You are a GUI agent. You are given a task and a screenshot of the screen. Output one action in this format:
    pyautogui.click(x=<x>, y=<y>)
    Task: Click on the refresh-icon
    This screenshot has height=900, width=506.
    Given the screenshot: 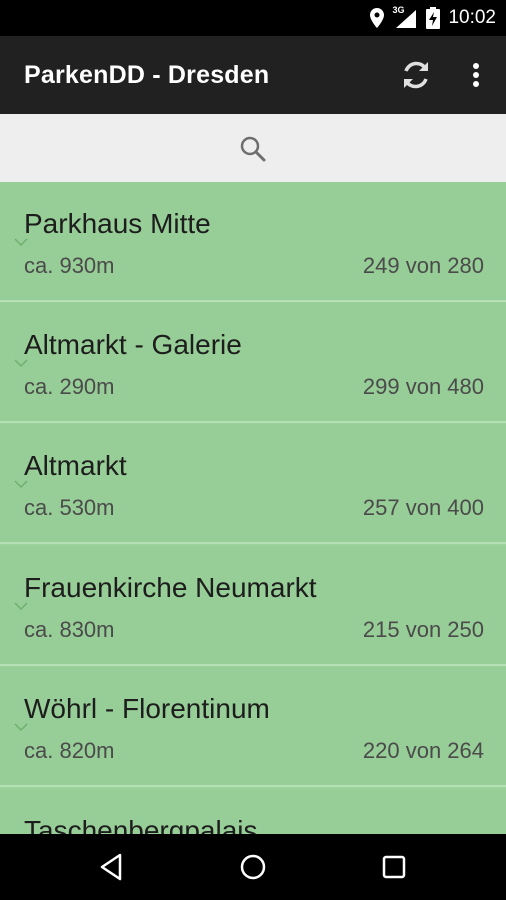 What is the action you would take?
    pyautogui.click(x=416, y=75)
    